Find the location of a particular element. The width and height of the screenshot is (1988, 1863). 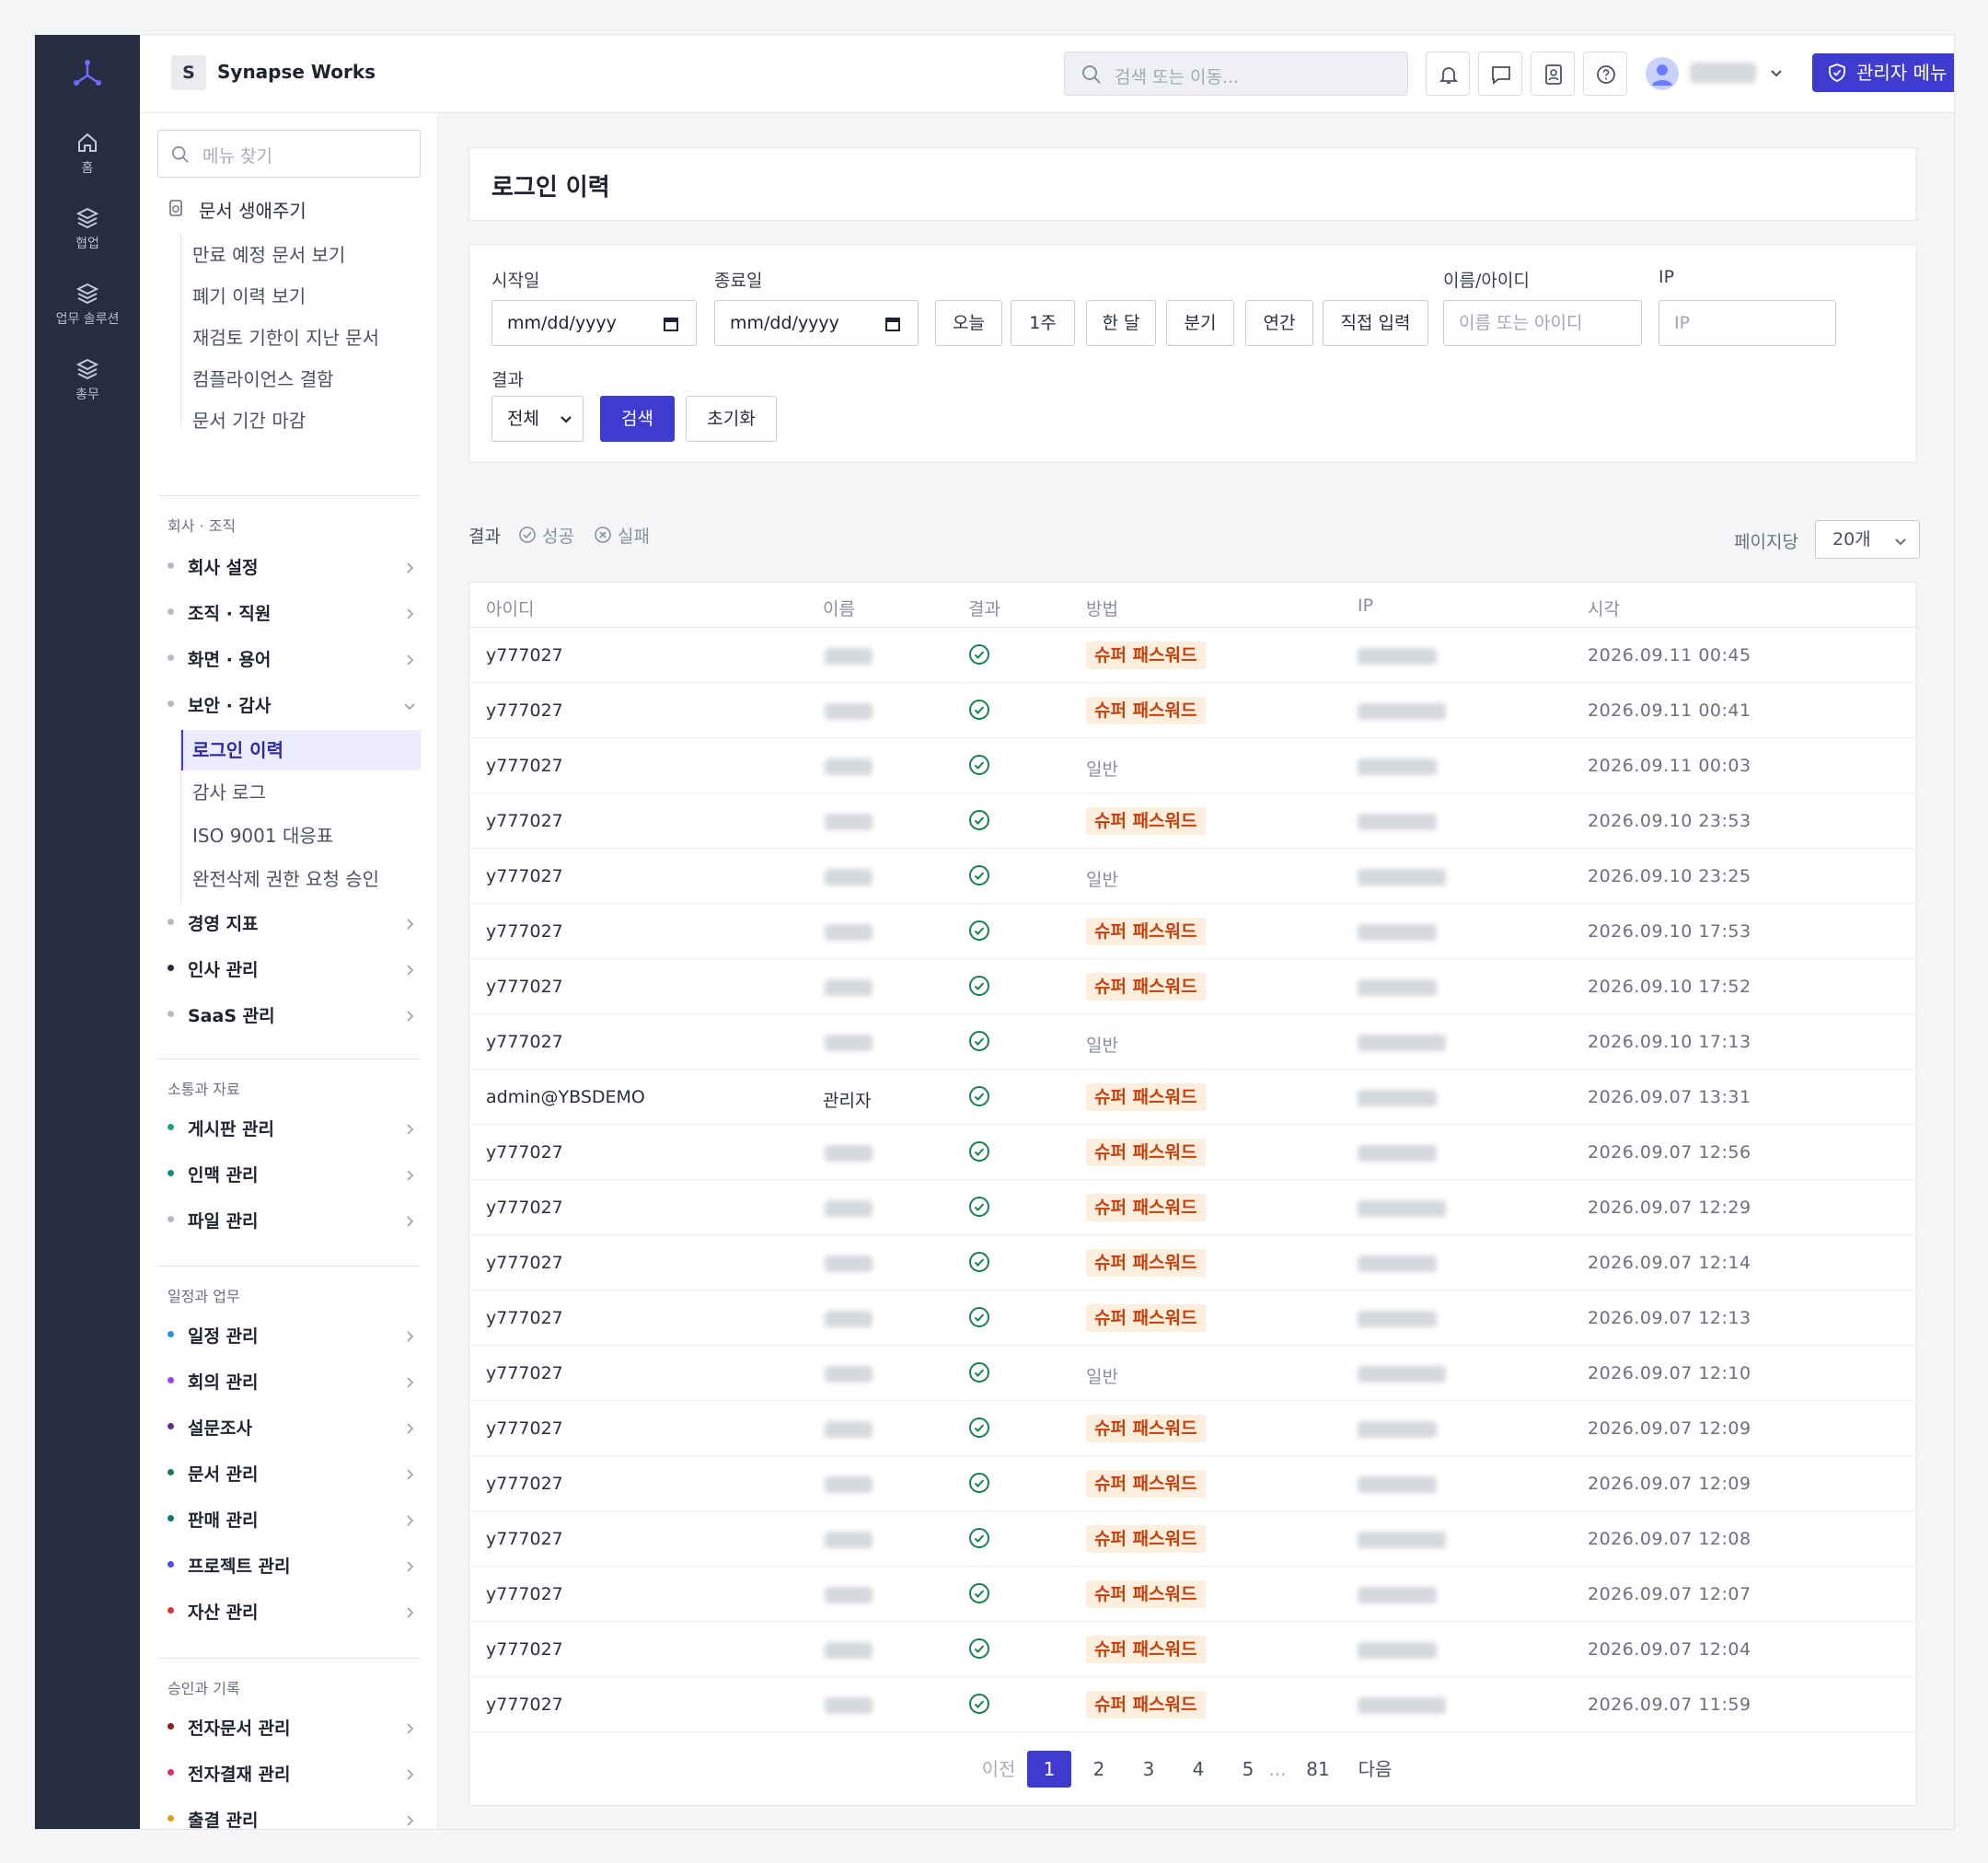

home-icon is located at coordinates (87, 142).